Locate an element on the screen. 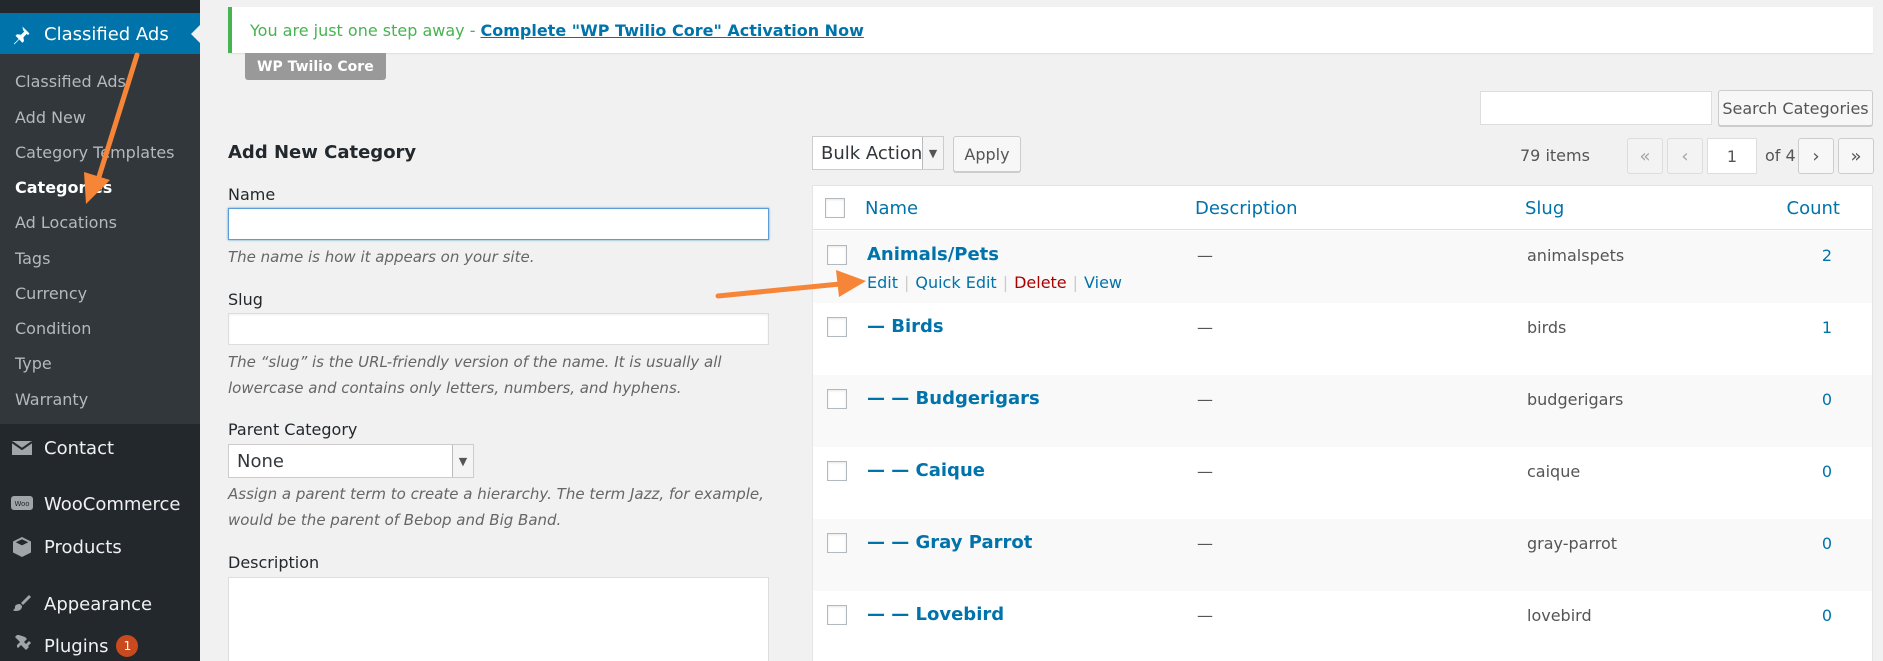 The height and width of the screenshot is (661, 1883). plugin-tag: WP Twilio Core is located at coordinates (315, 66).